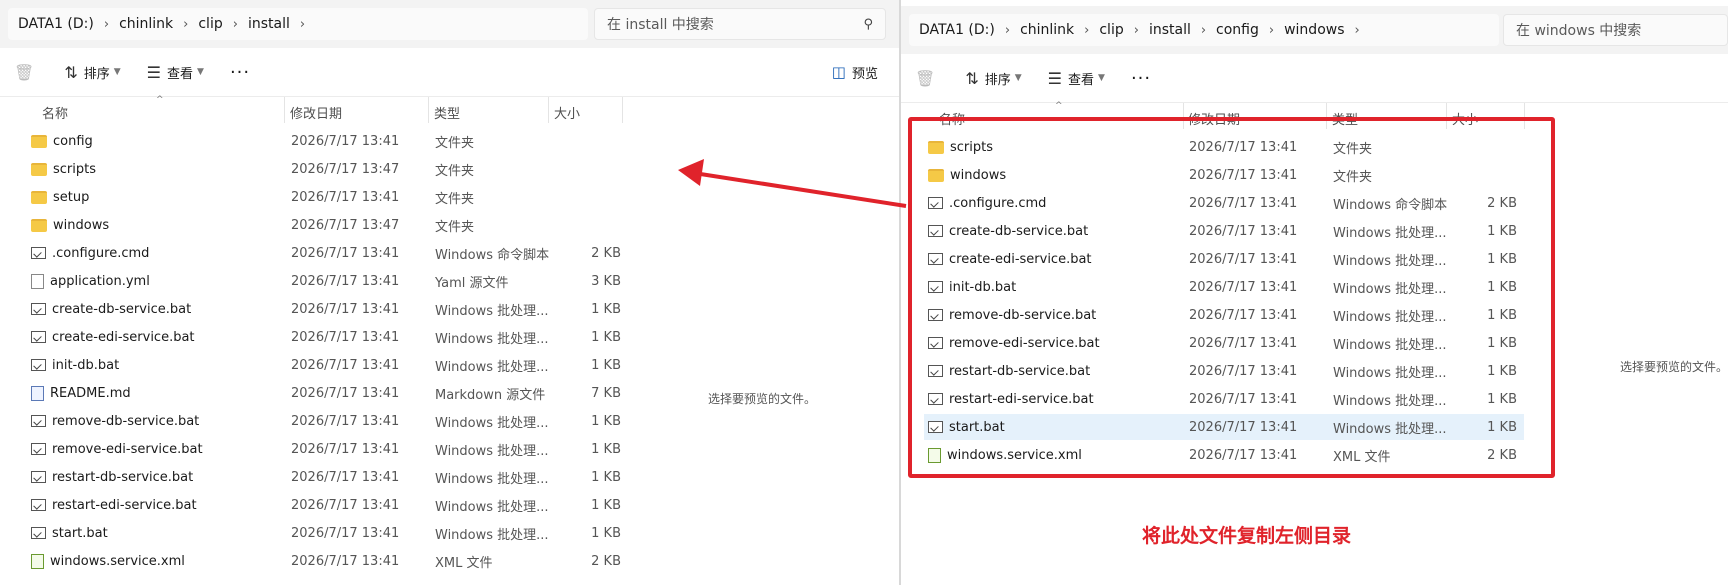 The image size is (1728, 585). I want to click on arrow-shaft, so click(800, 189).